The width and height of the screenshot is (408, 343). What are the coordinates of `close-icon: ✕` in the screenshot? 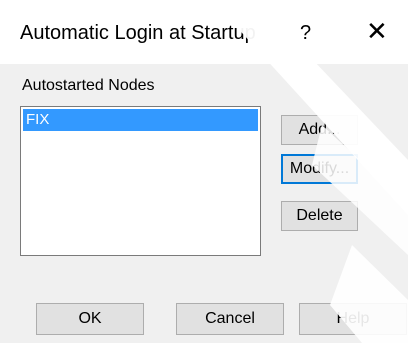 It's located at (377, 32).